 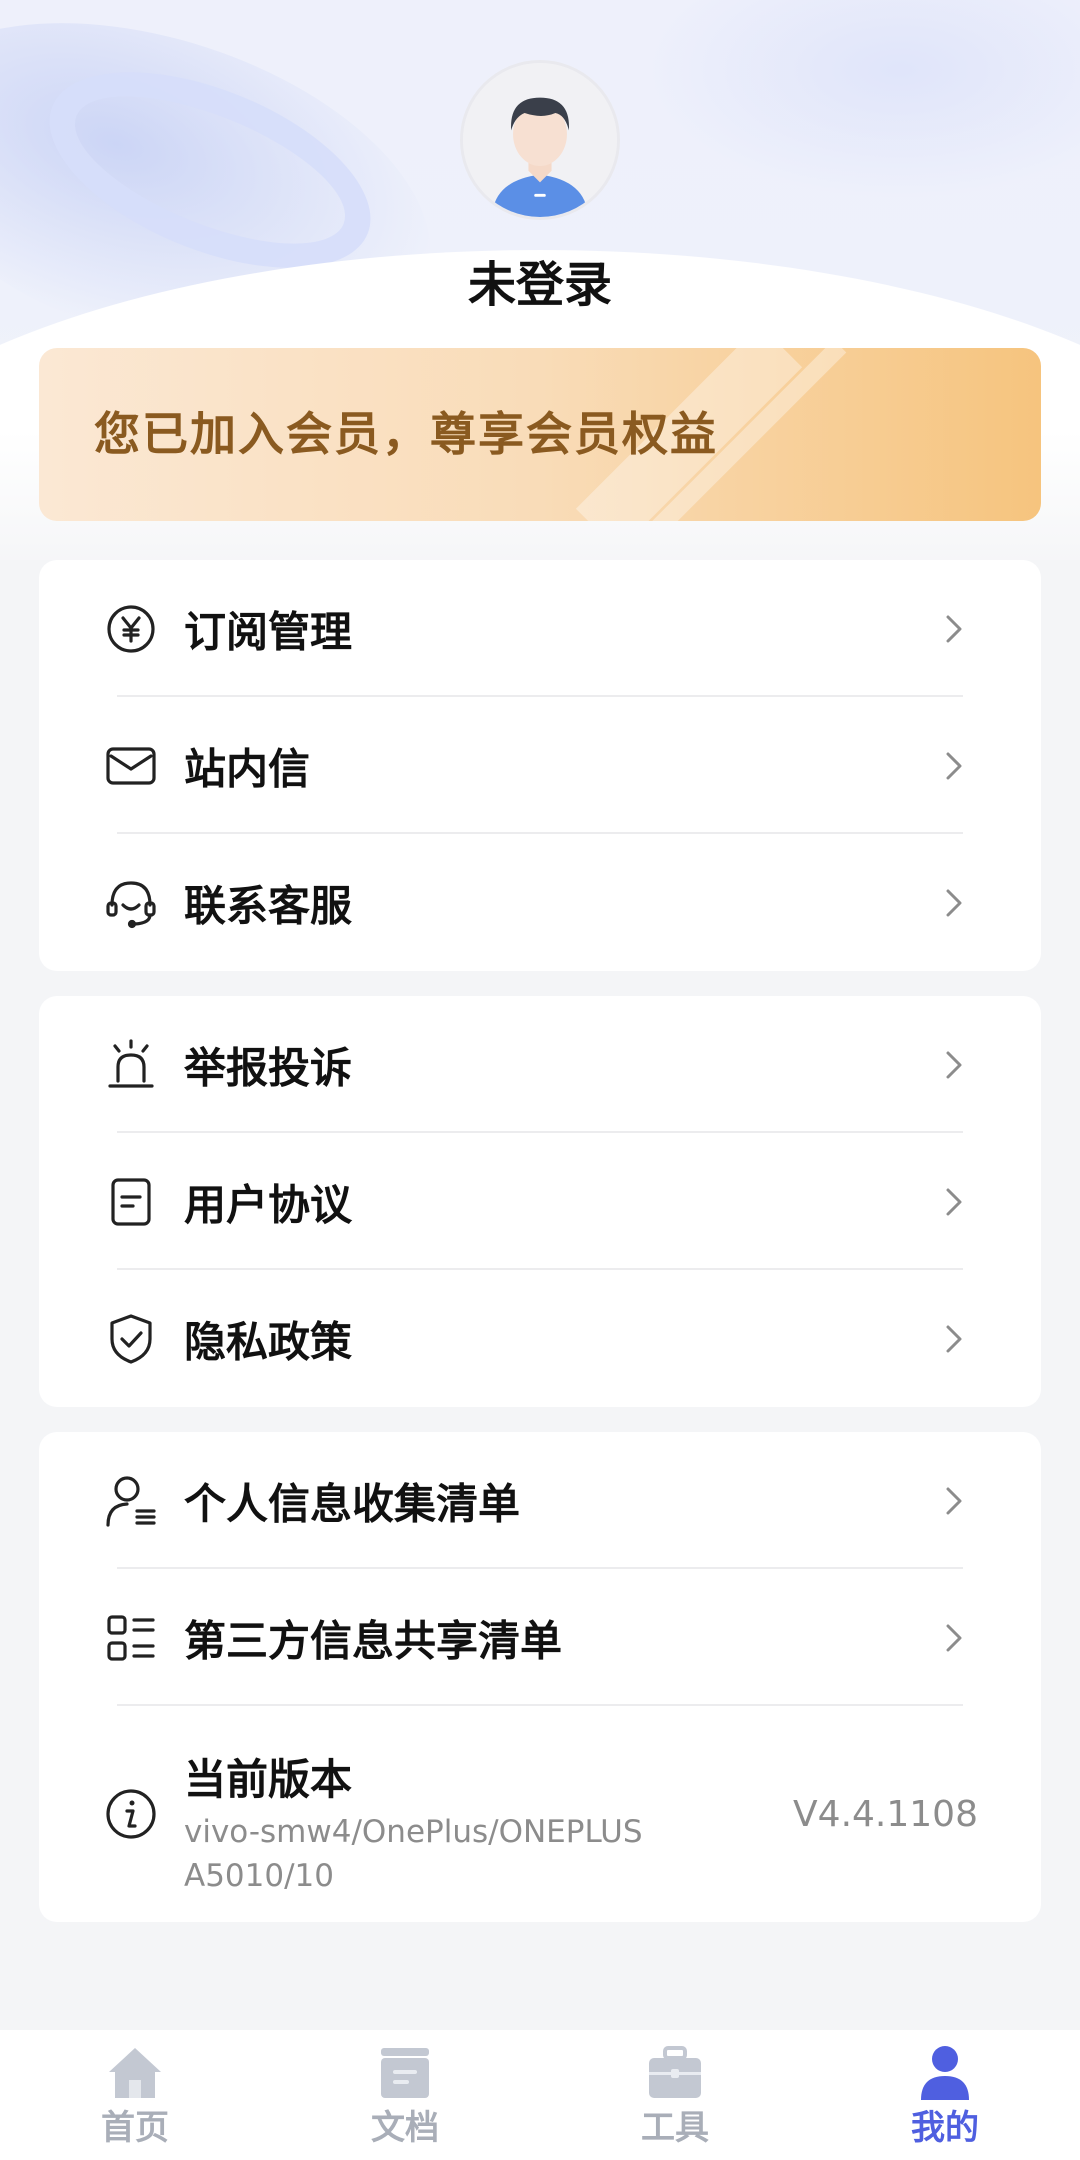 I want to click on device-info-line: A5010/10, so click(x=259, y=1876).